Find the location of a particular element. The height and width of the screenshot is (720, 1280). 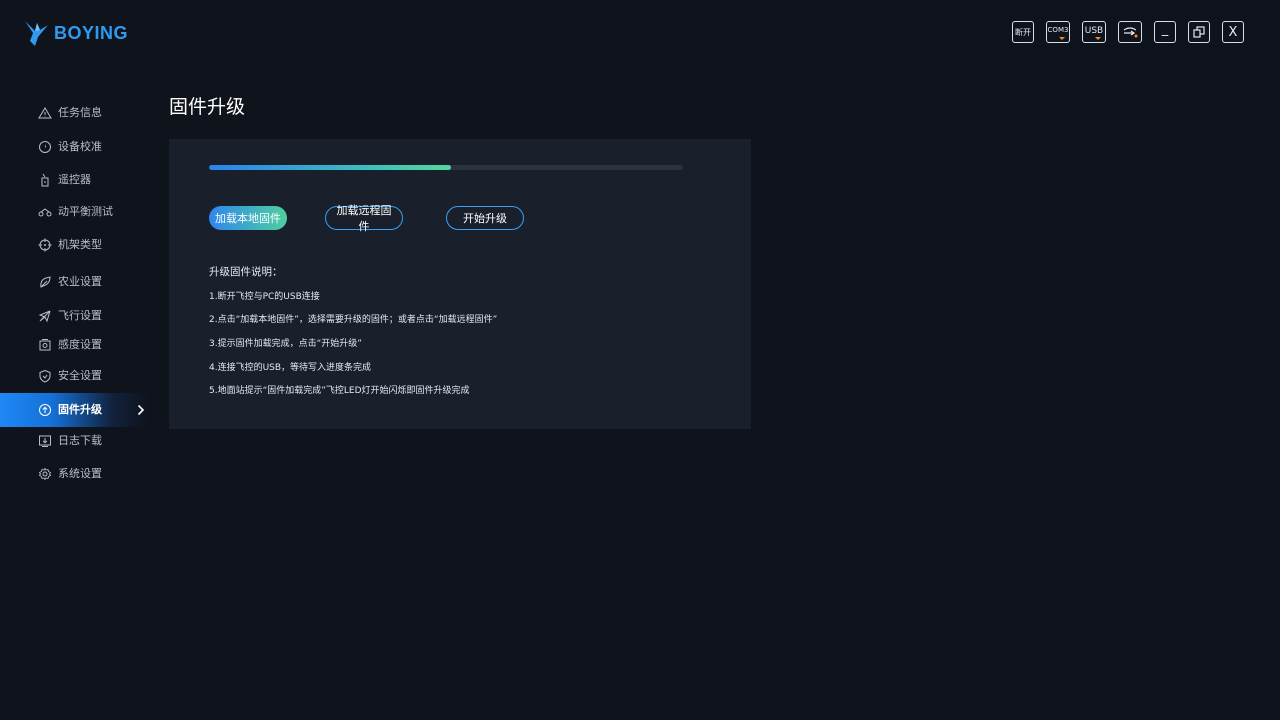

load-local-firmware-button: 加载本地固件 is located at coordinates (248, 218).